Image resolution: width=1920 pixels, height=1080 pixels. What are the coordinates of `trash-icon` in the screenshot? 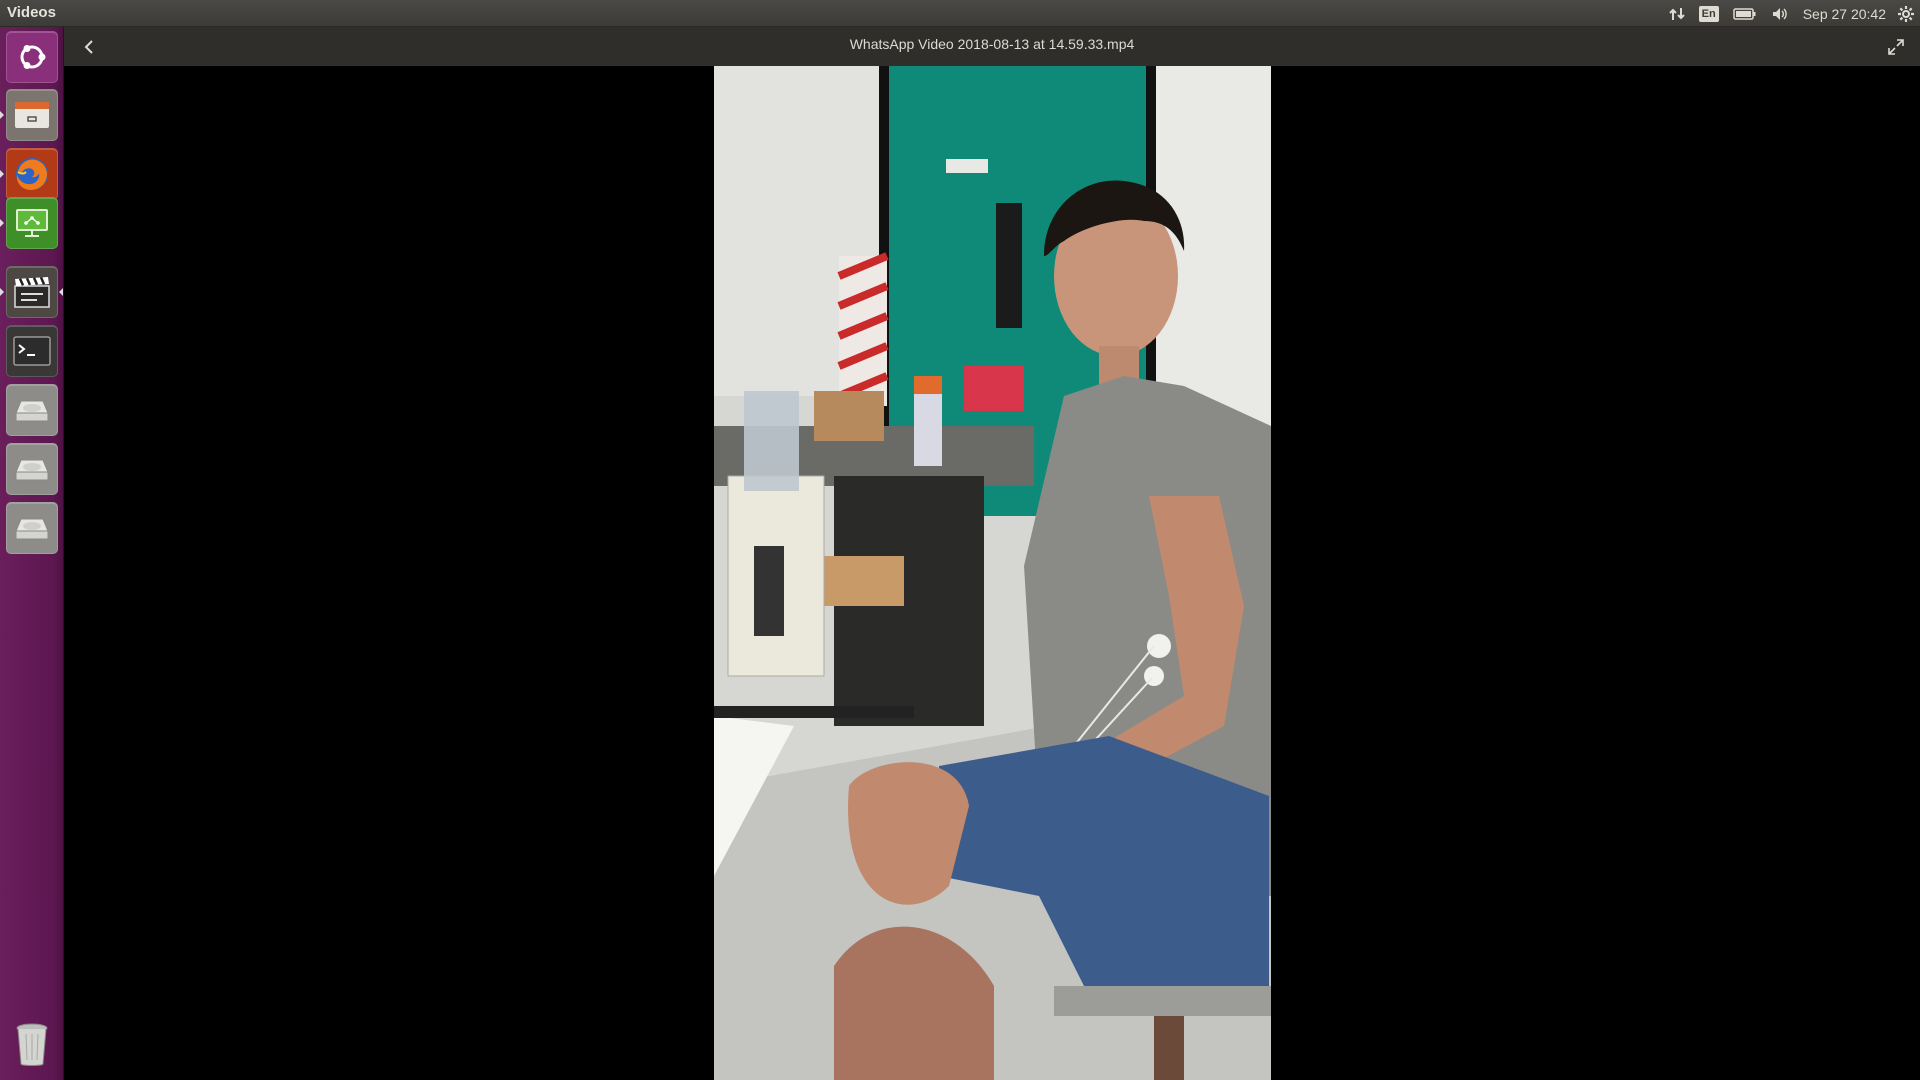 It's located at (32, 1045).